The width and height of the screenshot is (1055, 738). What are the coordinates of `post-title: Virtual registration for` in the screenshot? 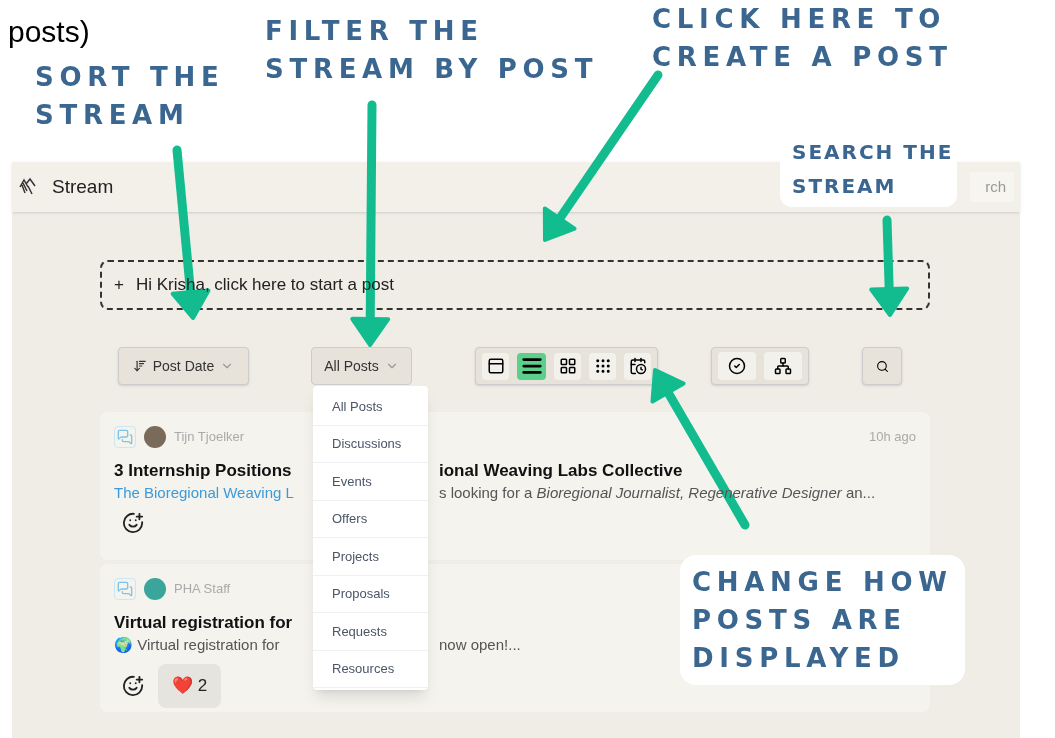 It's located at (204, 623).